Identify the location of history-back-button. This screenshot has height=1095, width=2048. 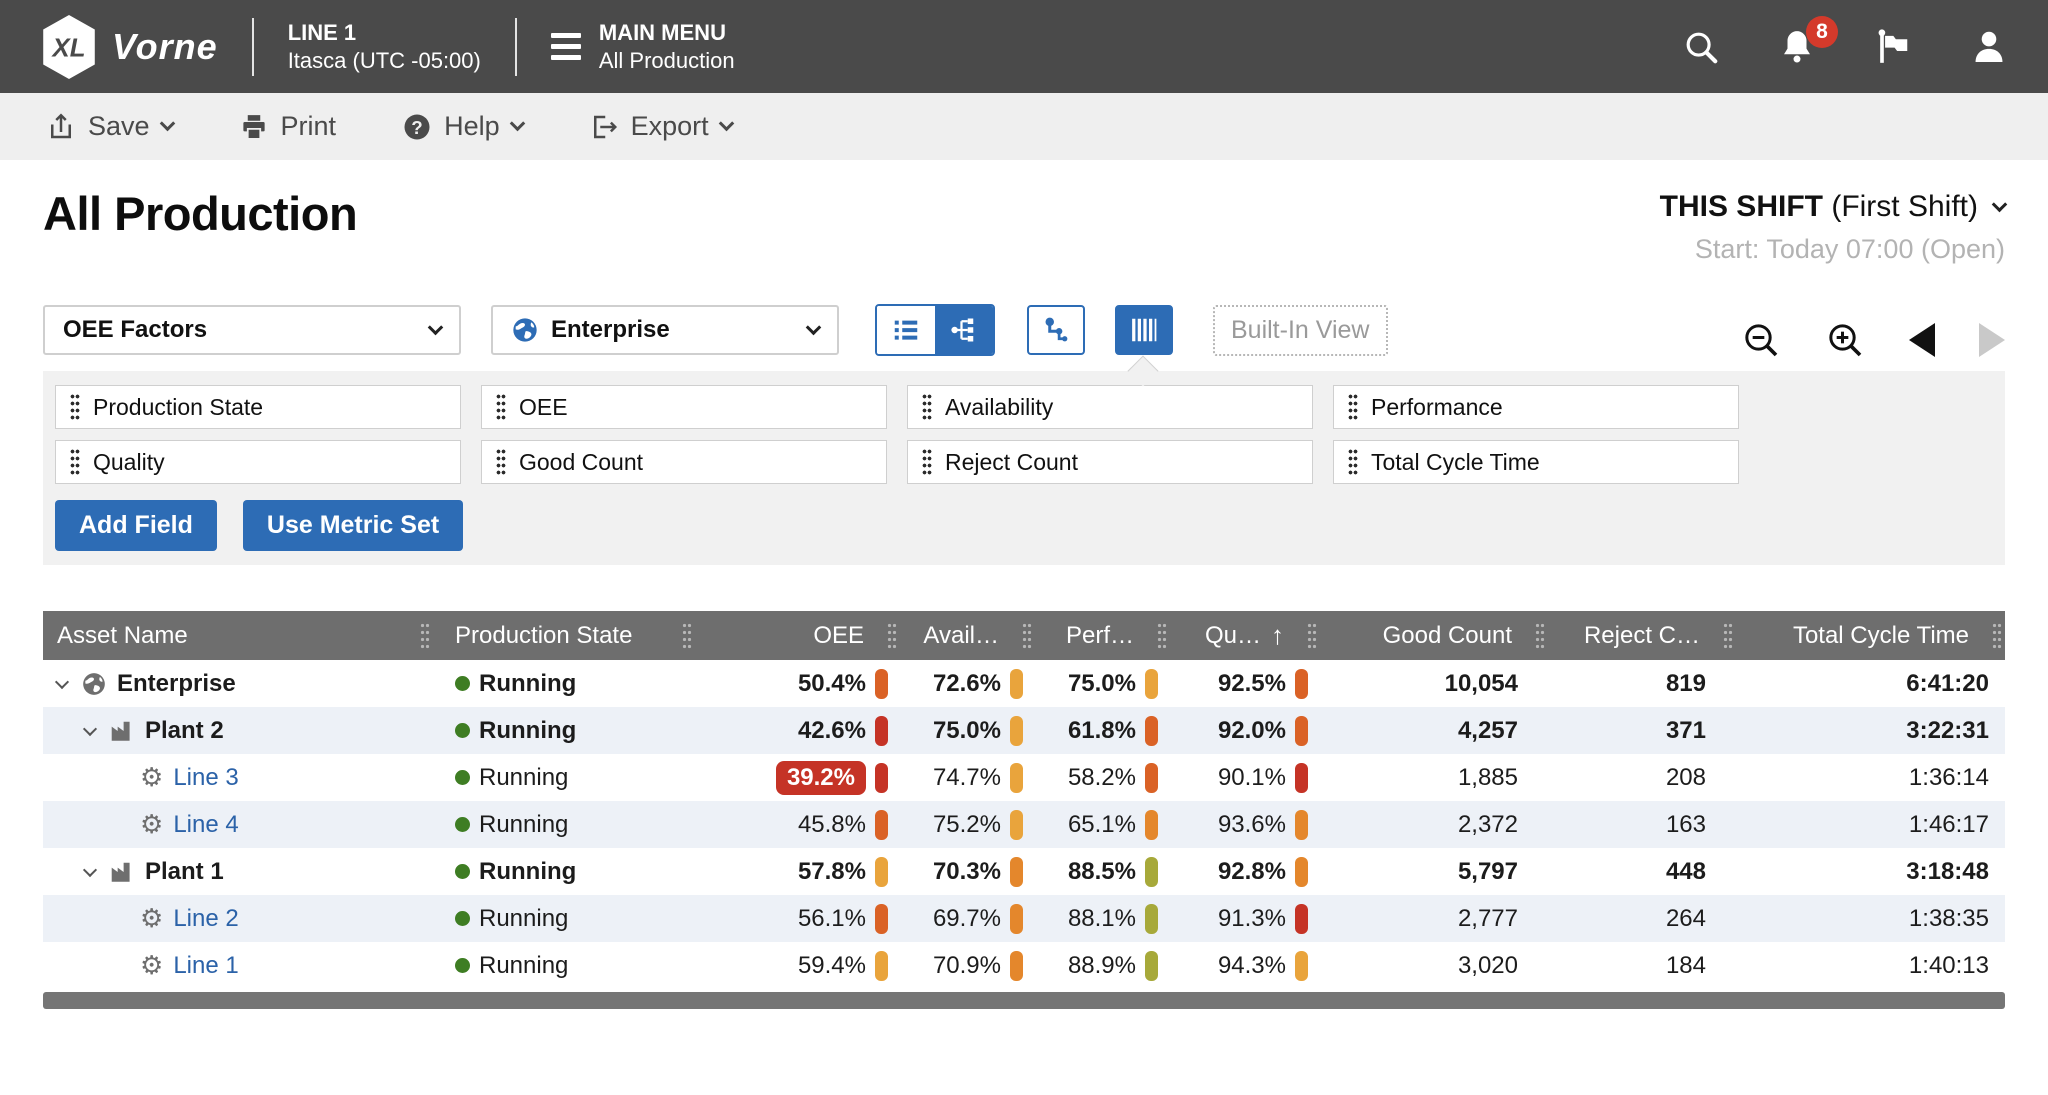
(1922, 340).